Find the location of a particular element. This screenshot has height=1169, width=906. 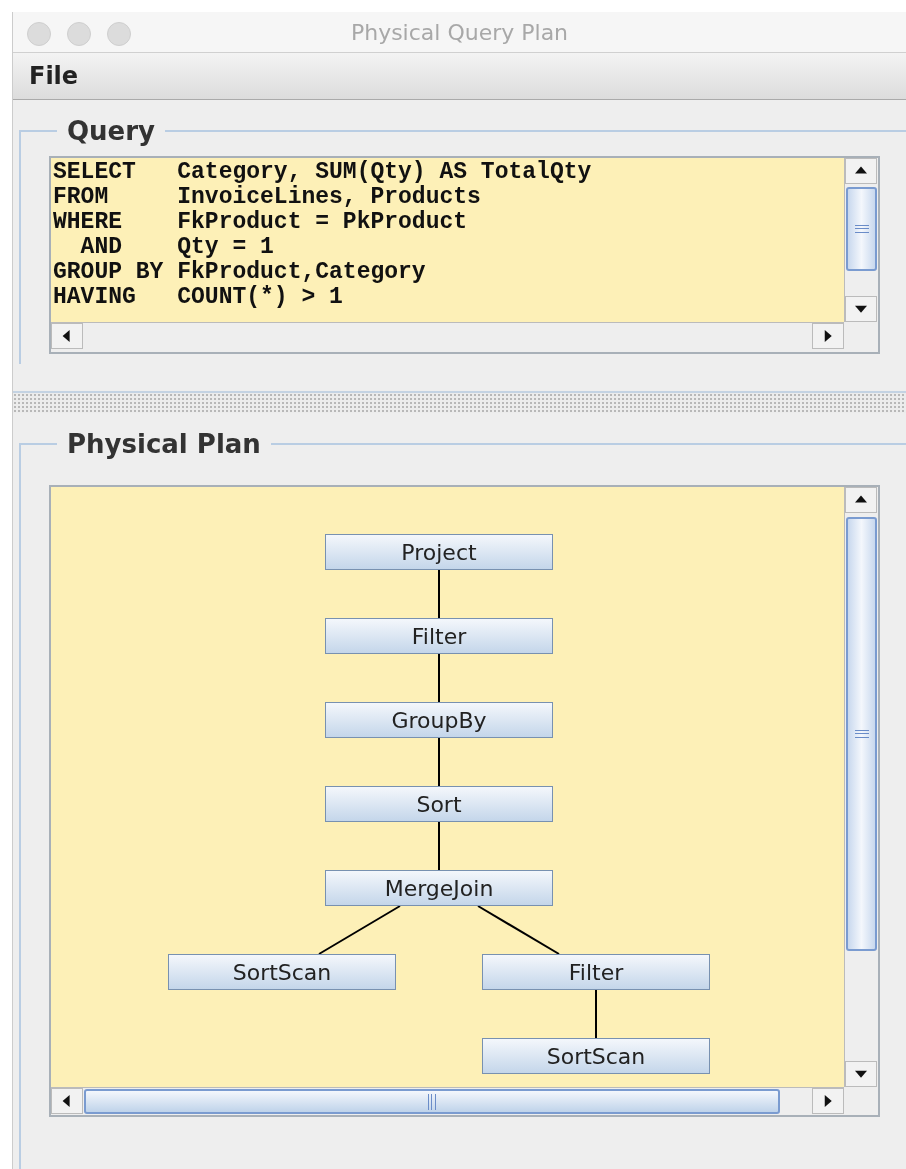

group-title: Query is located at coordinates (111, 131).